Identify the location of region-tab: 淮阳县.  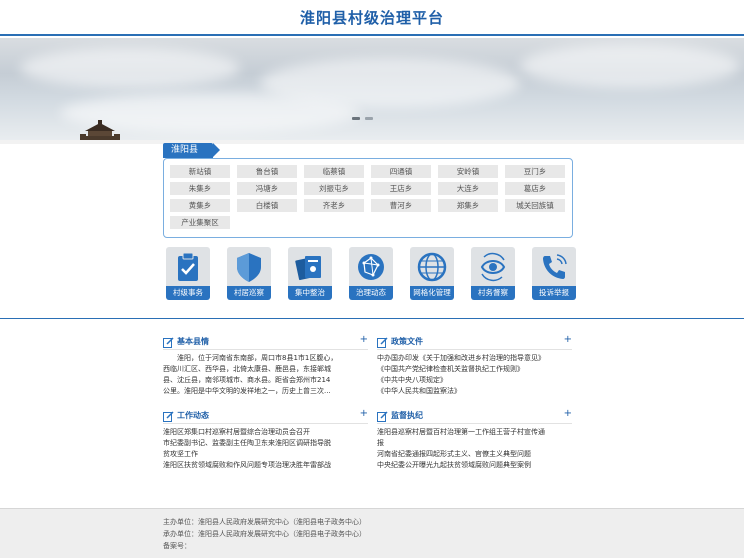
(191, 150).